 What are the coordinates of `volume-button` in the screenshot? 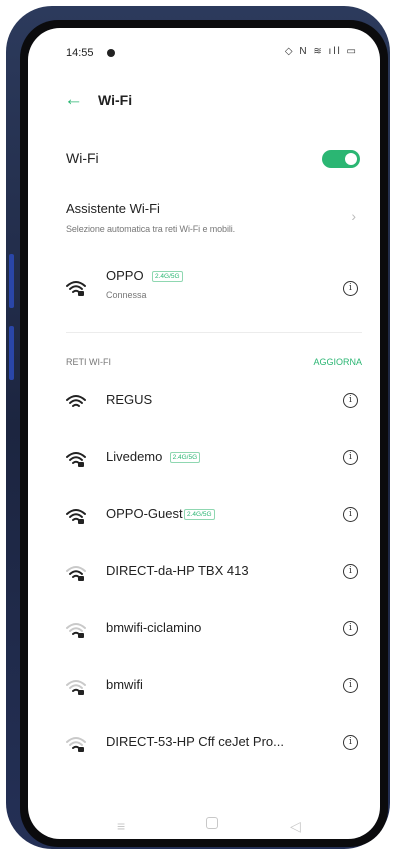 It's located at (11, 281).